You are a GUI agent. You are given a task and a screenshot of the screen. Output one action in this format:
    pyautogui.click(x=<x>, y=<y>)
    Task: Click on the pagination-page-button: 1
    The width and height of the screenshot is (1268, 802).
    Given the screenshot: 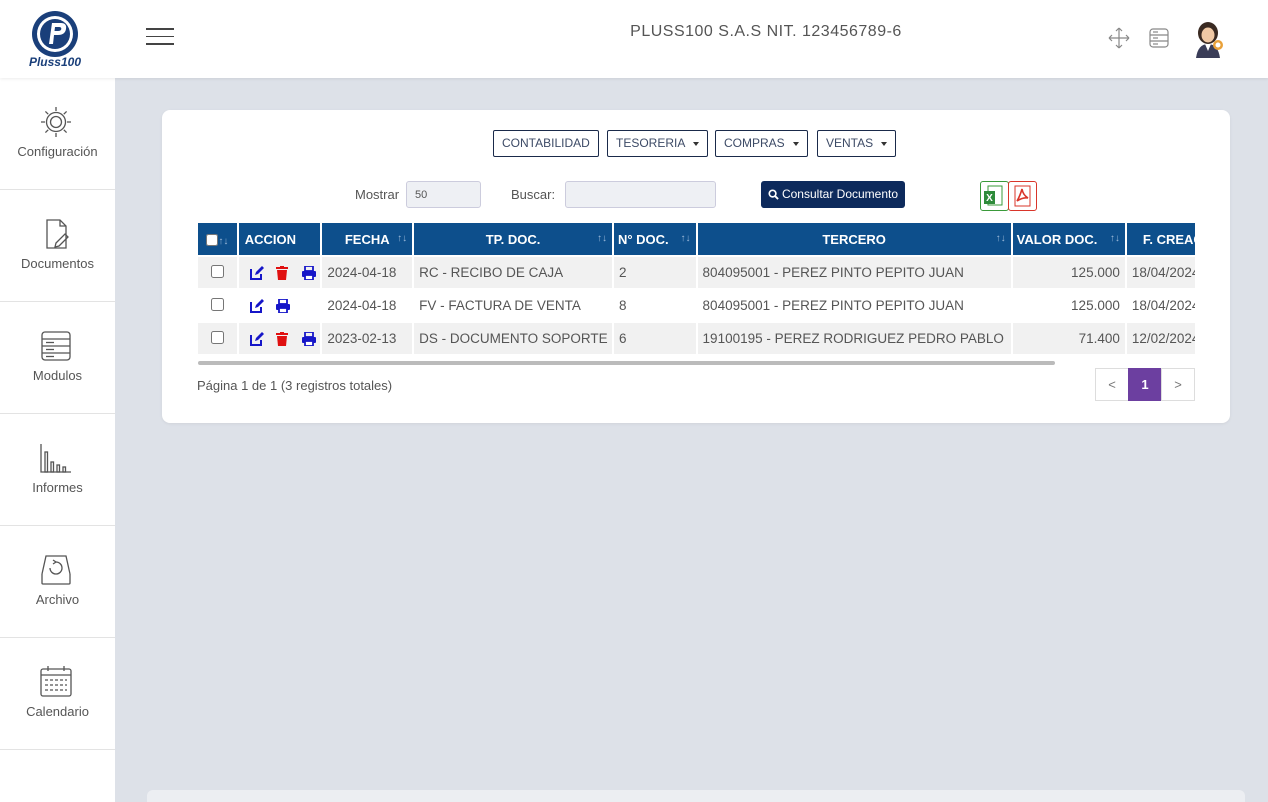 What is the action you would take?
    pyautogui.click(x=1145, y=384)
    